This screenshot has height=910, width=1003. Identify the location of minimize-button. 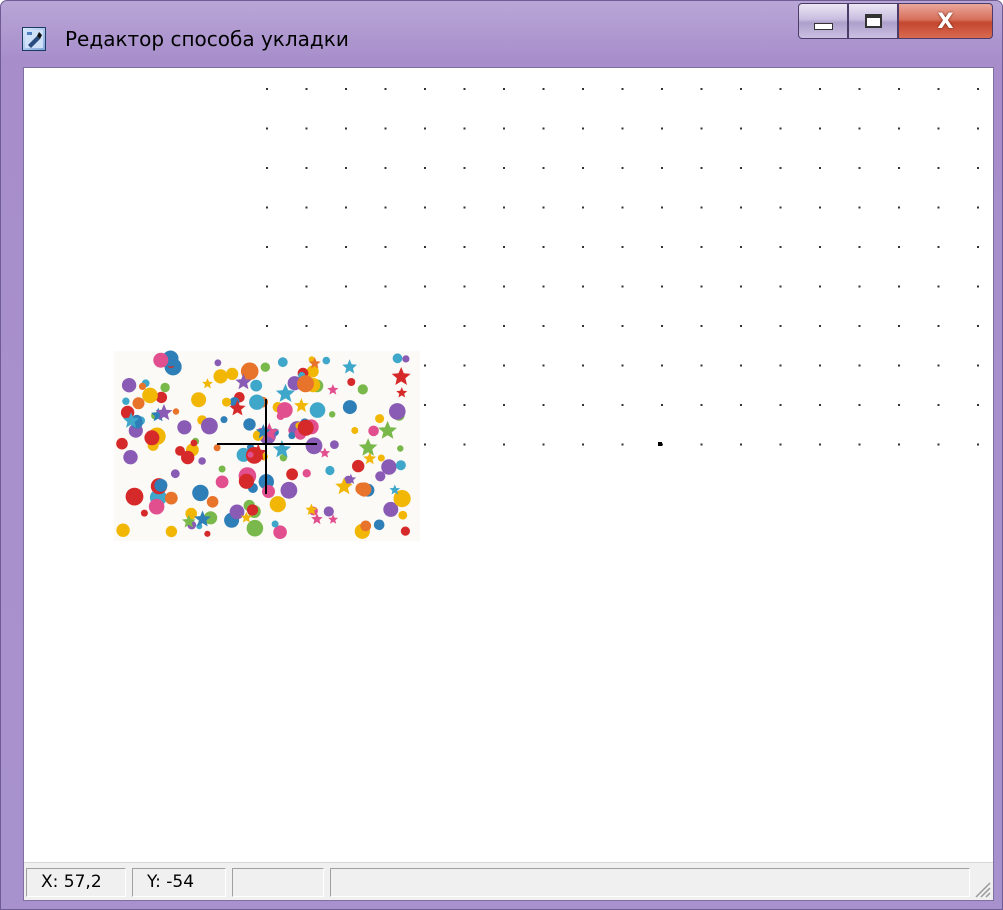
(823, 21).